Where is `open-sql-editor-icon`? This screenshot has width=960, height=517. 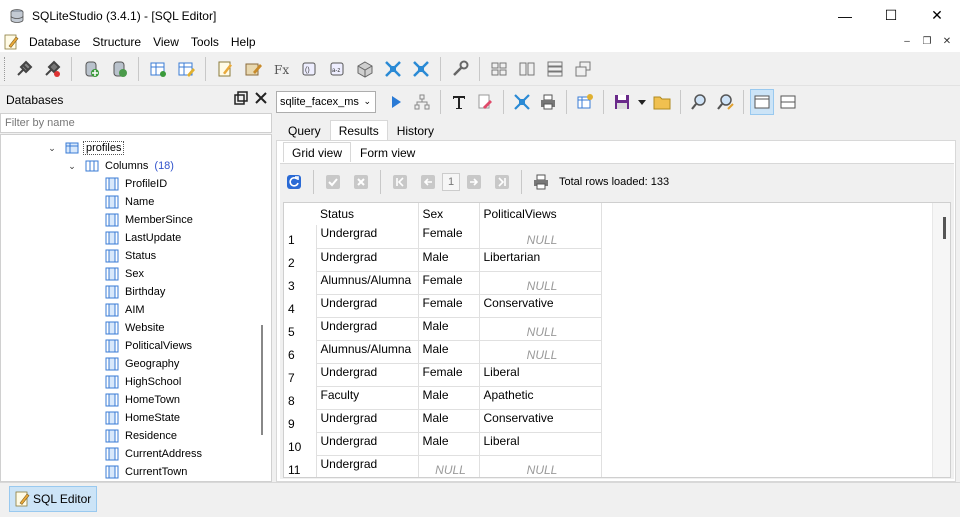 open-sql-editor-icon is located at coordinates (225, 69).